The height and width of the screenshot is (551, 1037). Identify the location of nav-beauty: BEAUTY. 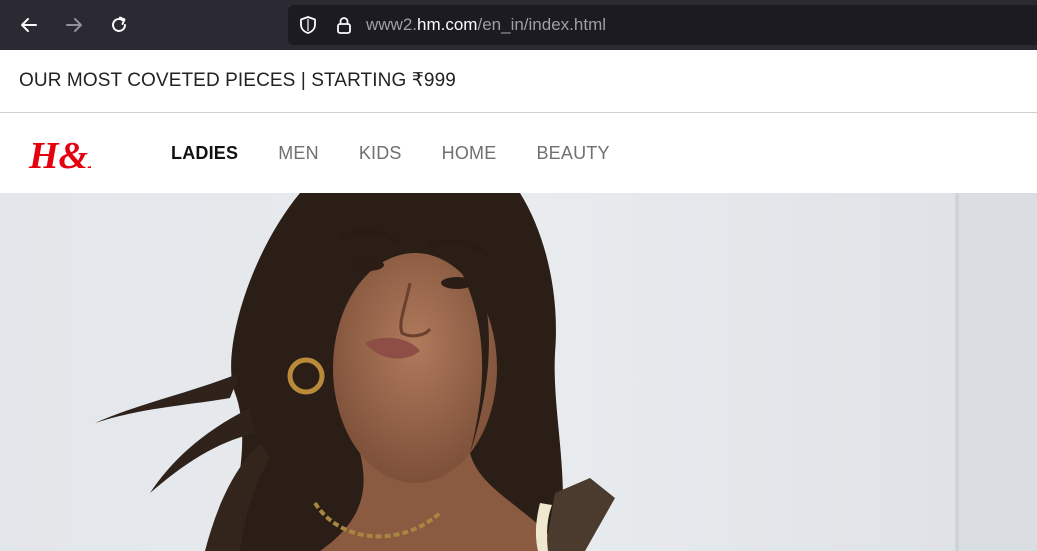
(572, 153).